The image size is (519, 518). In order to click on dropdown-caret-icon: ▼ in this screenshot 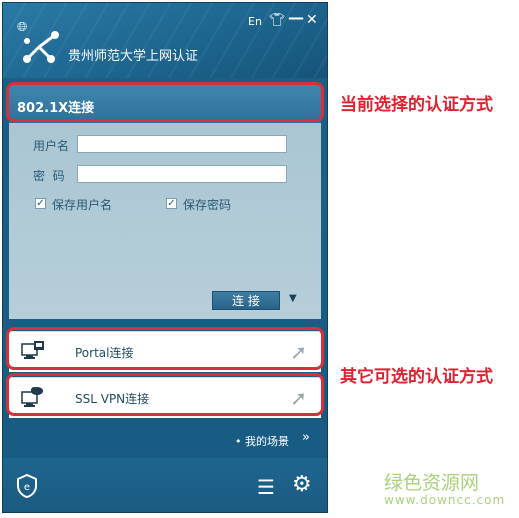, I will do `click(293, 298)`.